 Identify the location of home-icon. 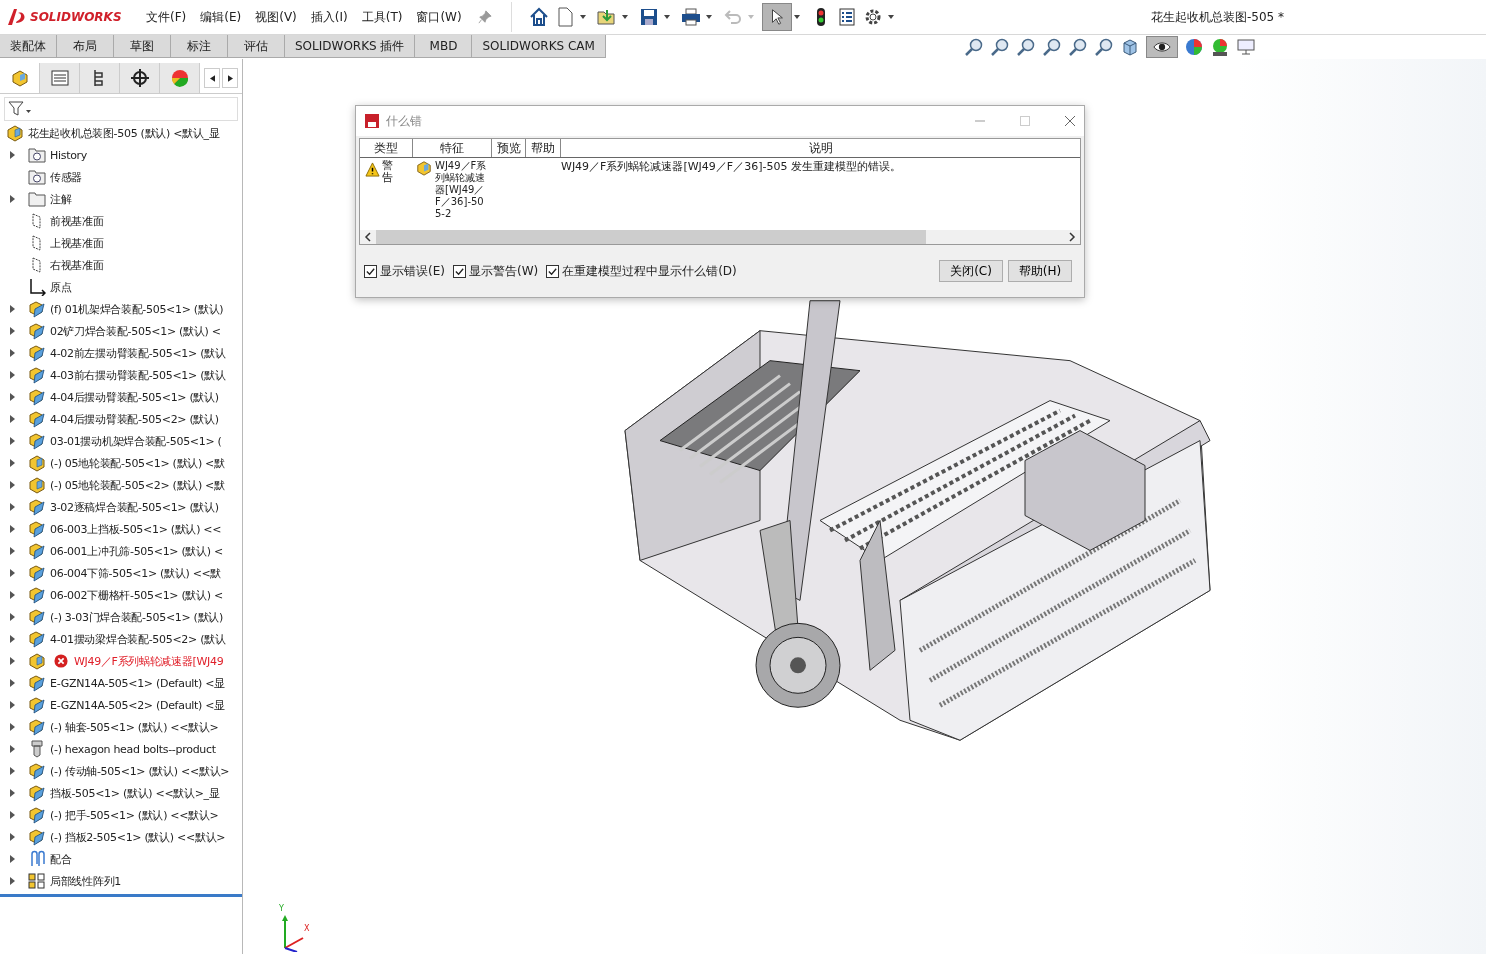
(538, 17).